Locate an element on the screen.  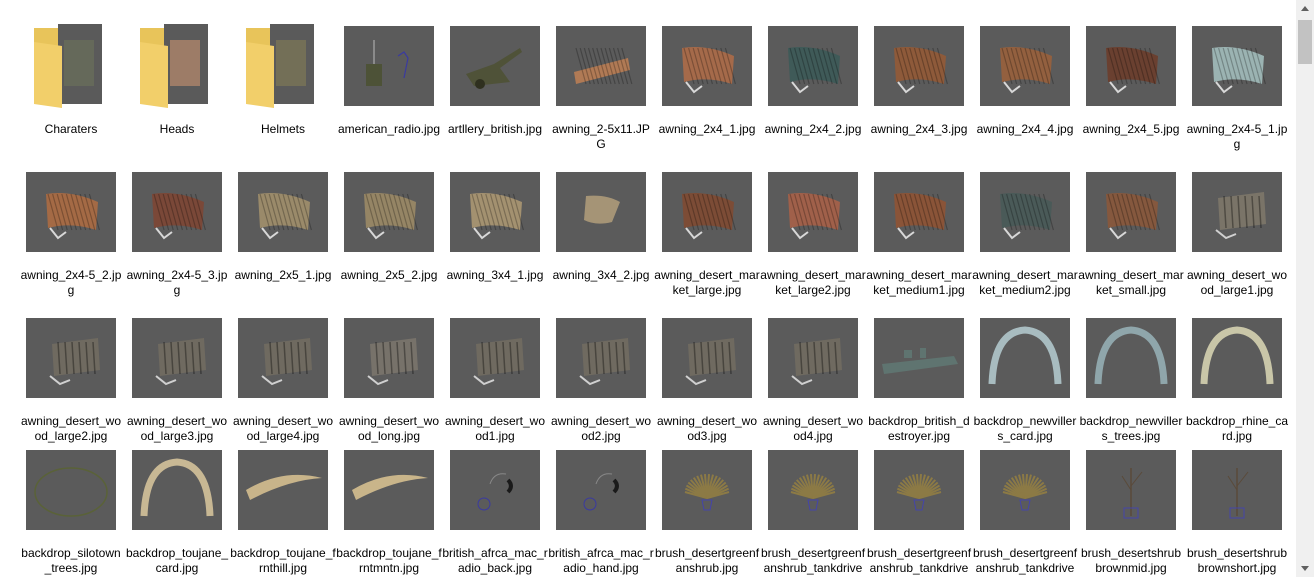
file-name-label: awning_desert_market_small.jpg is located at coordinates (1131, 282).